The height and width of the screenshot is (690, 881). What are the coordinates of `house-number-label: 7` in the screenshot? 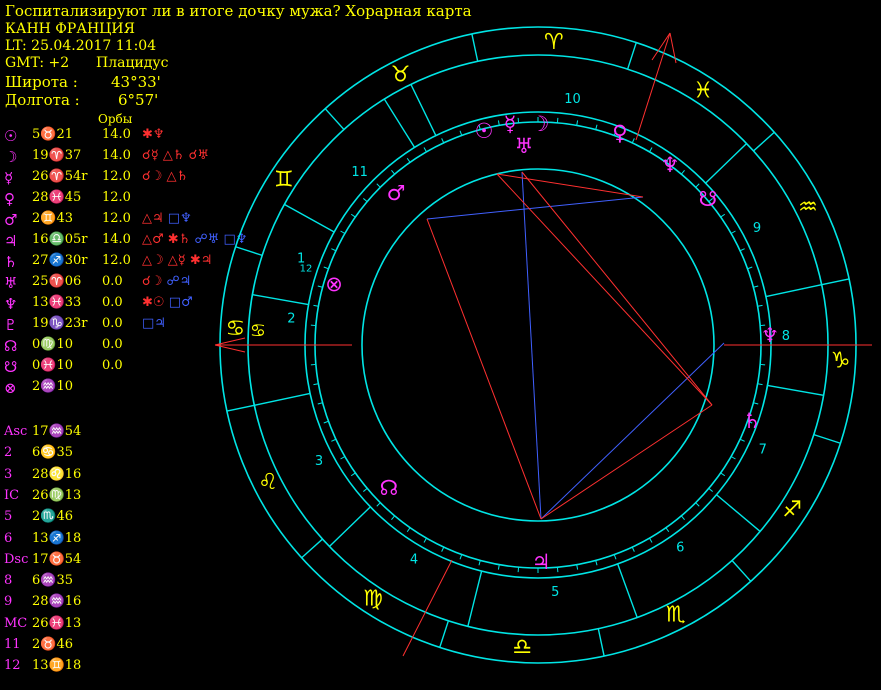 It's located at (763, 449).